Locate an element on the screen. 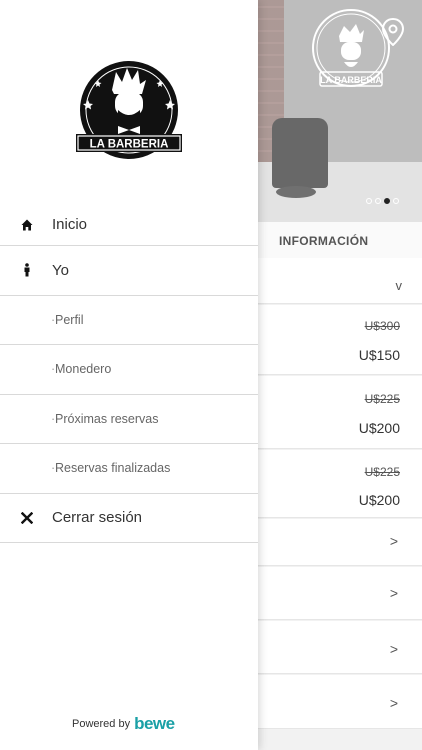 This screenshot has height=750, width=422. home-icon is located at coordinates (27, 225).